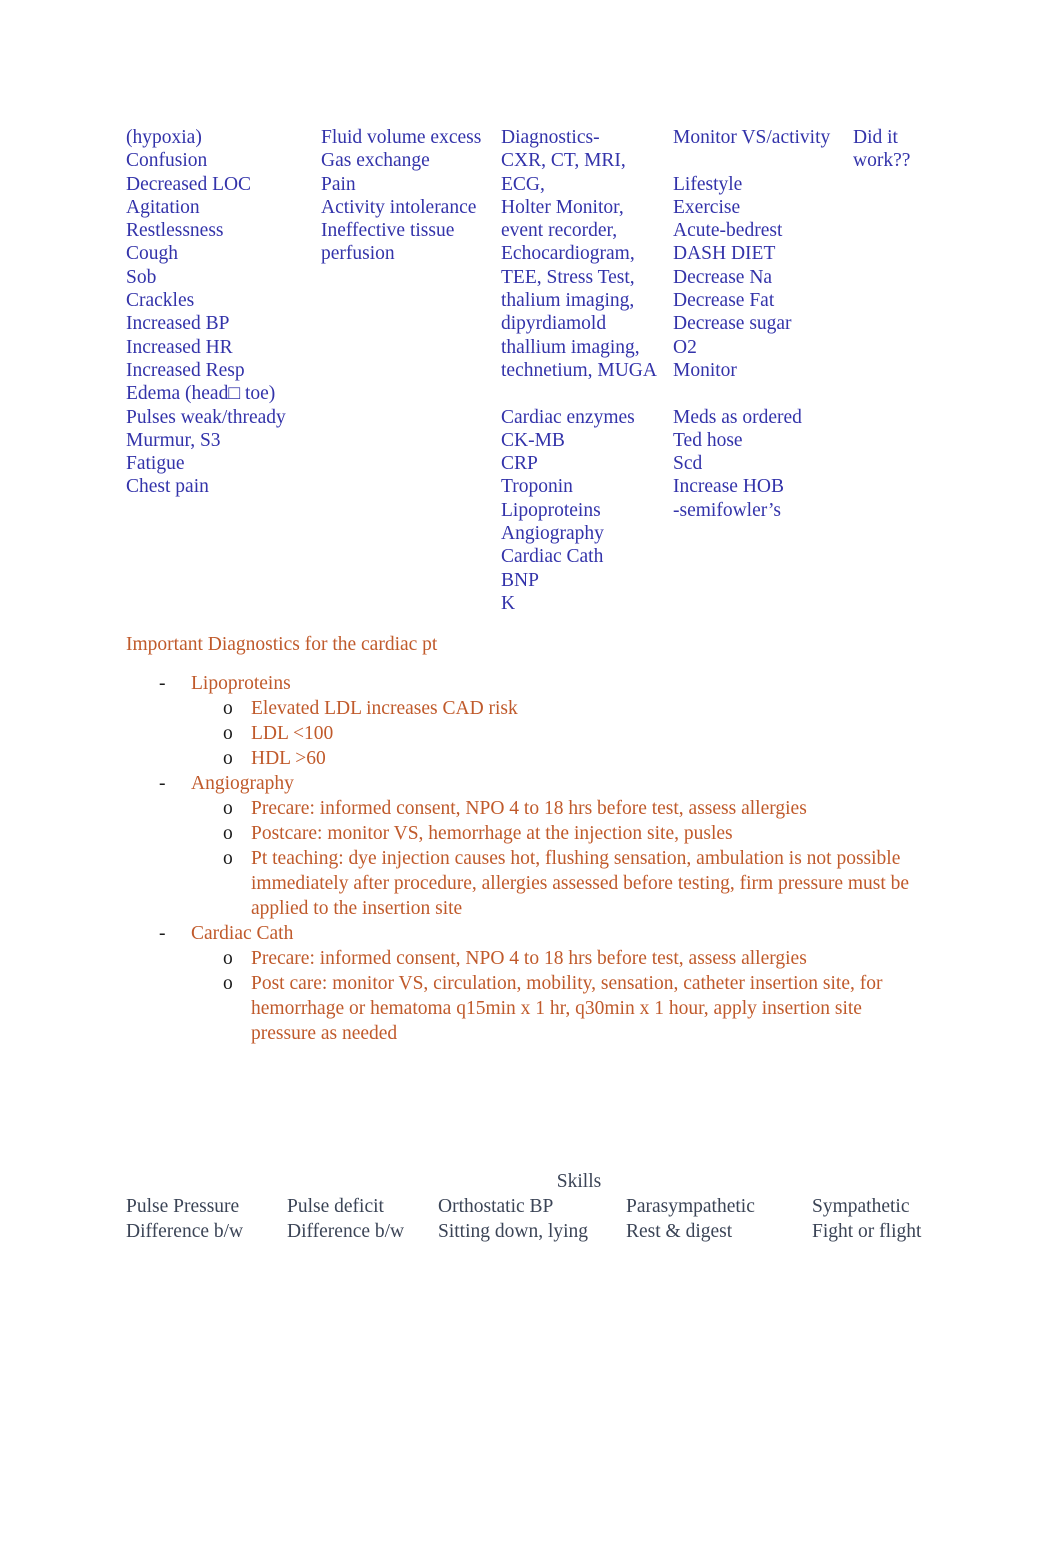  Describe the element at coordinates (520, 580) in the screenshot. I see `column-line: BNP` at that location.